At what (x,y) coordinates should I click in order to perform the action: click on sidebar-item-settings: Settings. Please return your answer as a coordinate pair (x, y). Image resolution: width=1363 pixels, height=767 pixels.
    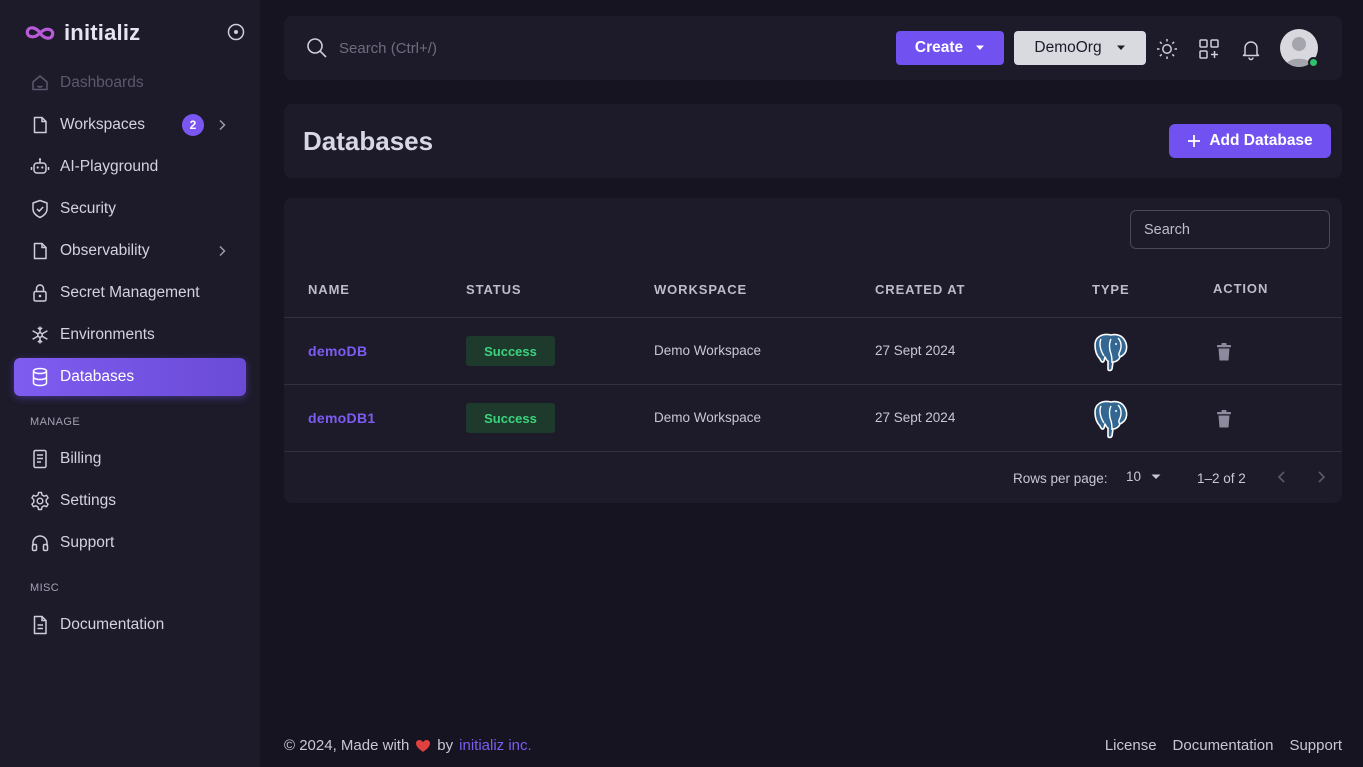
    Looking at the image, I should click on (130, 501).